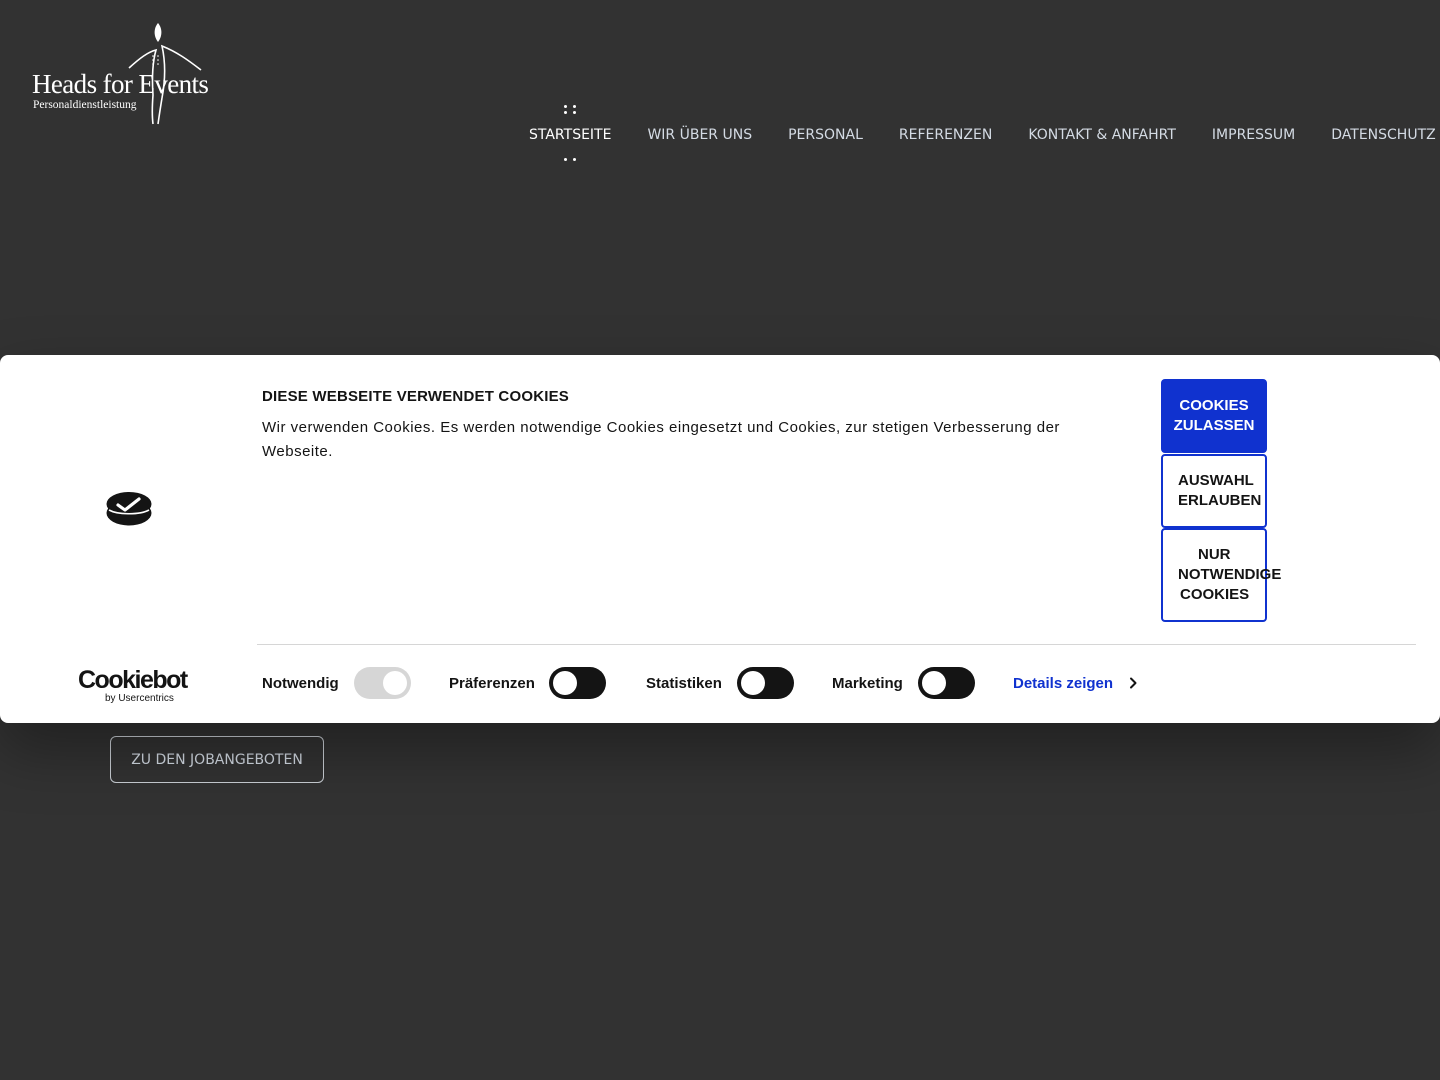 Image resolution: width=1440 pixels, height=1080 pixels. I want to click on nav-label: REFERENZEN, so click(945, 135).